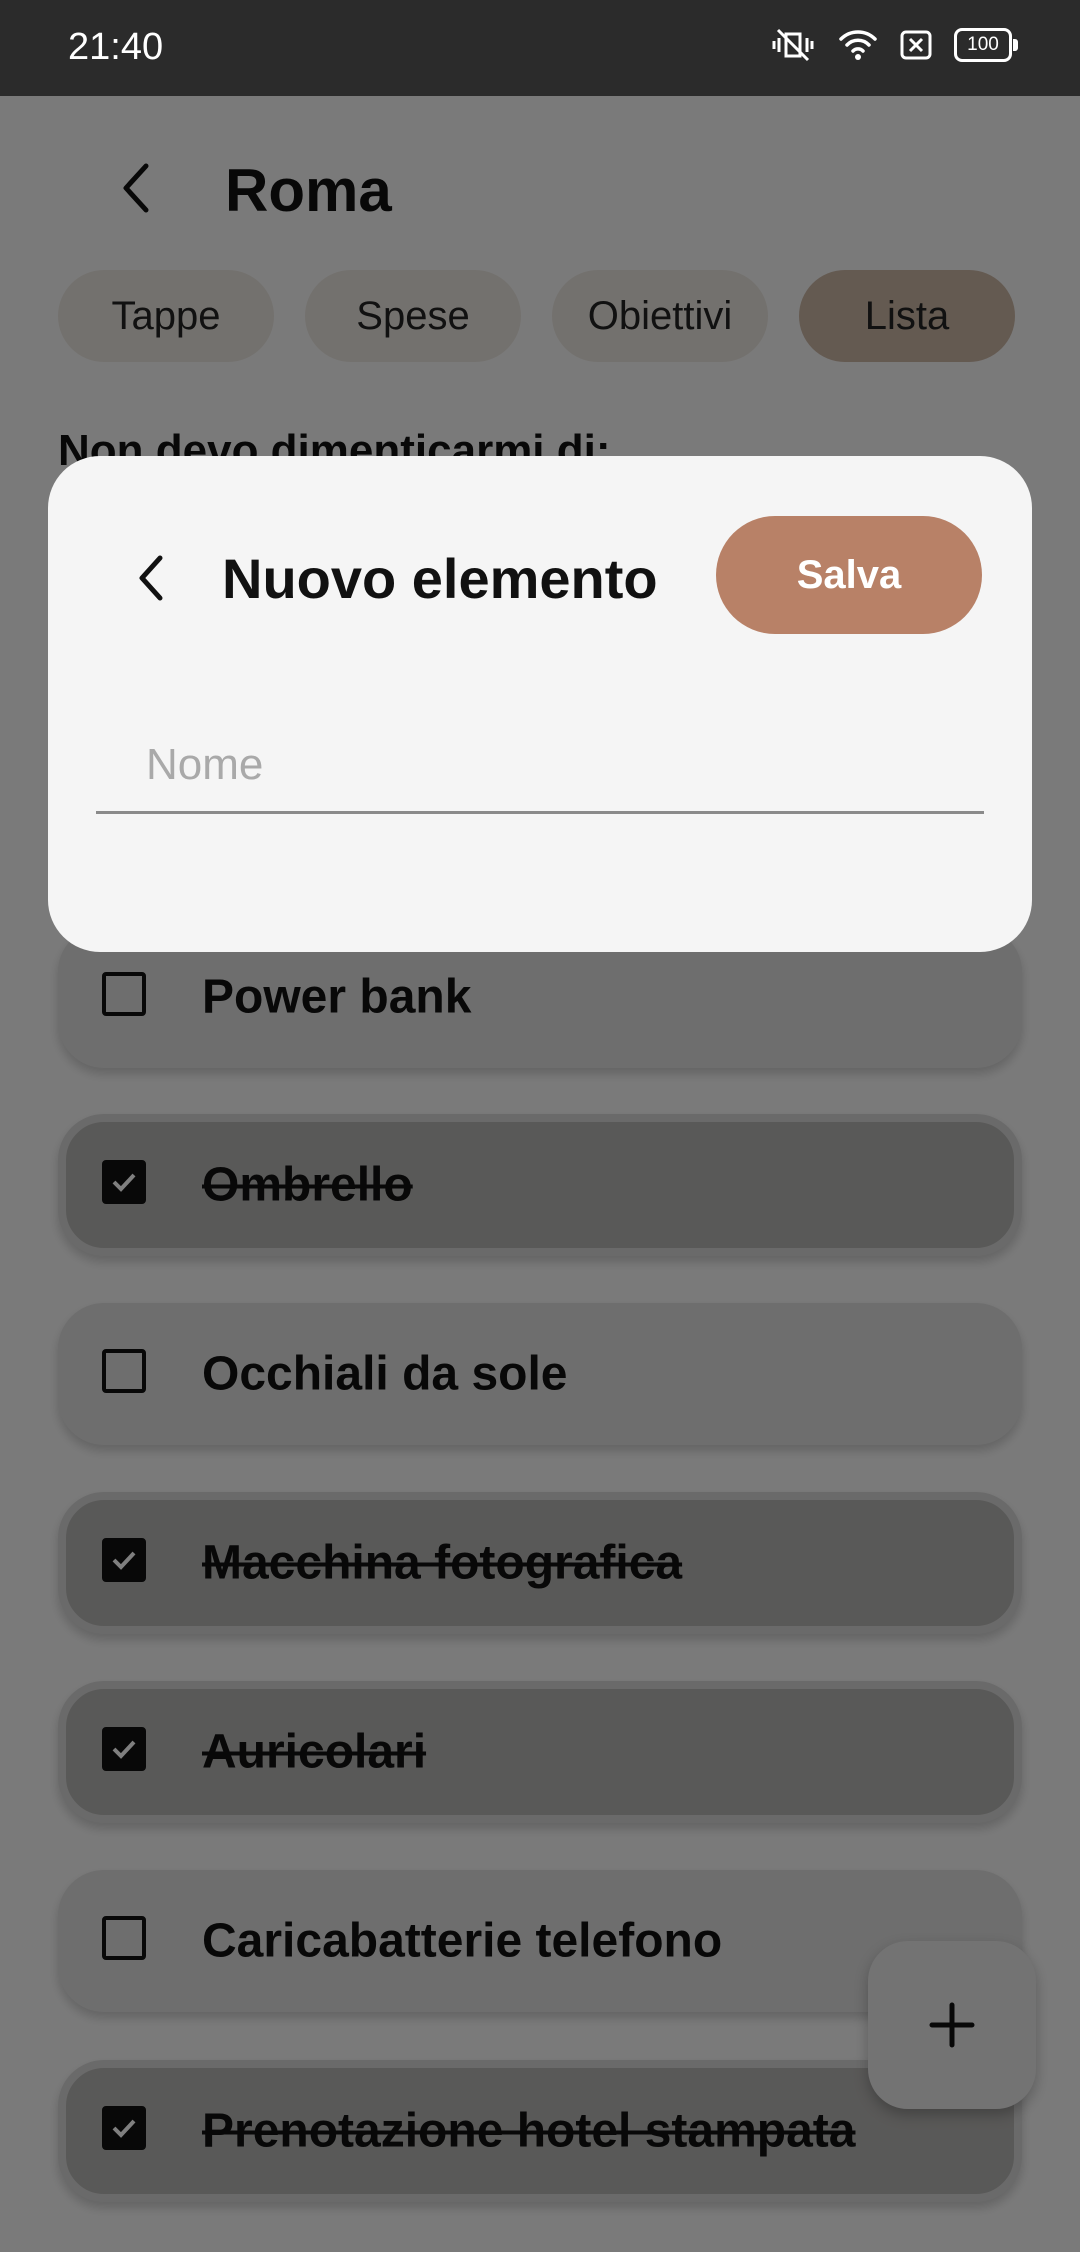  Describe the element at coordinates (858, 45) in the screenshot. I see `wifi-icon` at that location.